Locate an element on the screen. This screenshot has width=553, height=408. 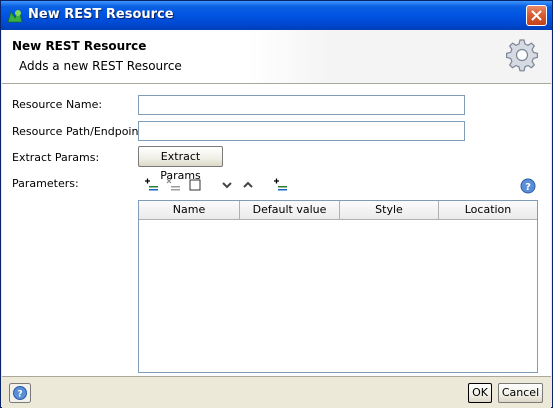
footer-help-button: ? is located at coordinates (20, 393).